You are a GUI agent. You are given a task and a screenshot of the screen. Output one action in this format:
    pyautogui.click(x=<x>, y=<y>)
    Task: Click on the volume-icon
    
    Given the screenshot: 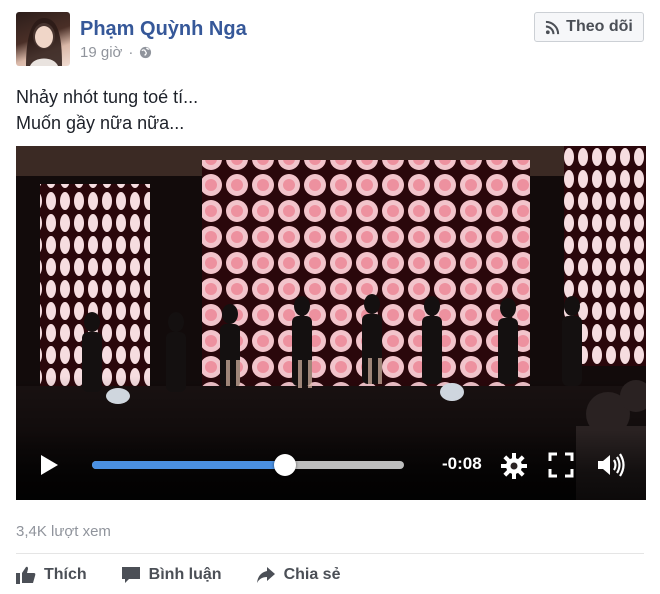 What is the action you would take?
    pyautogui.click(x=611, y=465)
    